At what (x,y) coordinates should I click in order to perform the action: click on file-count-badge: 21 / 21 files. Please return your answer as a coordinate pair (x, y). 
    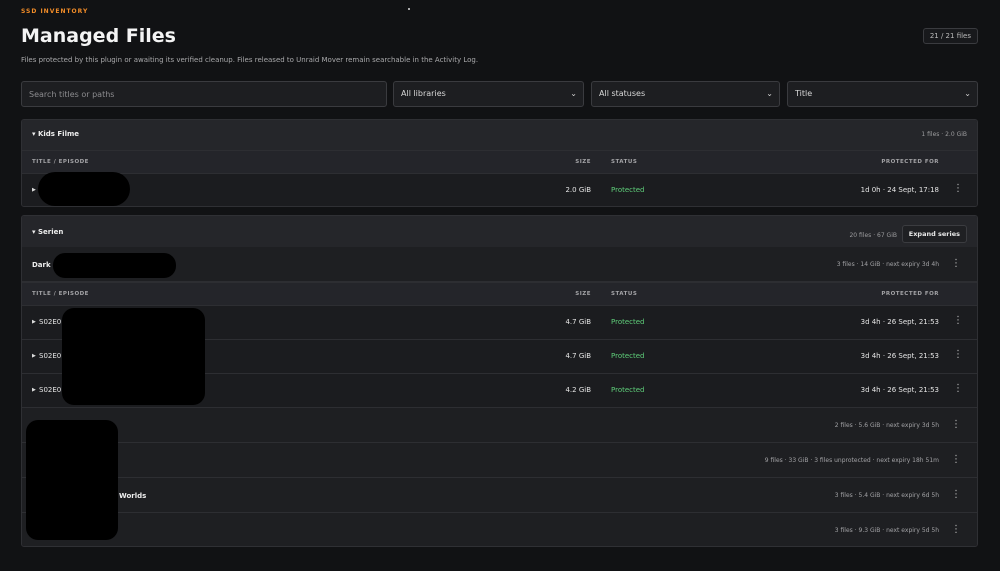
    Looking at the image, I should click on (950, 36).